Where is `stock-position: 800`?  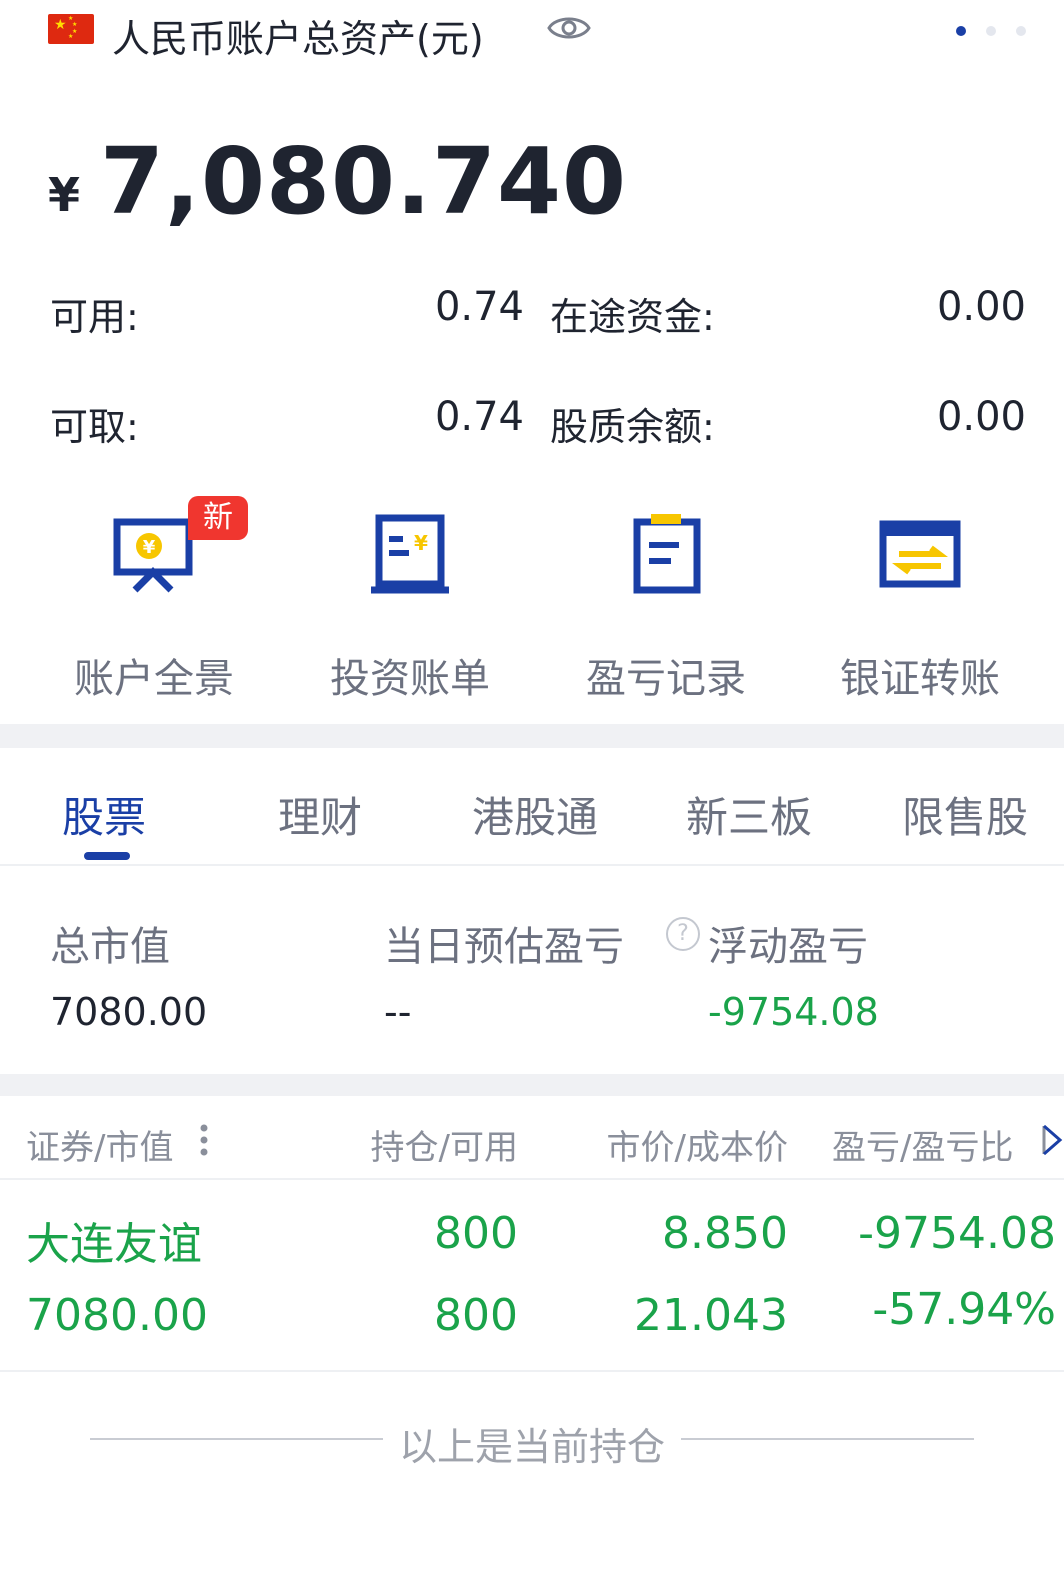
stock-position: 800 is located at coordinates (476, 1233).